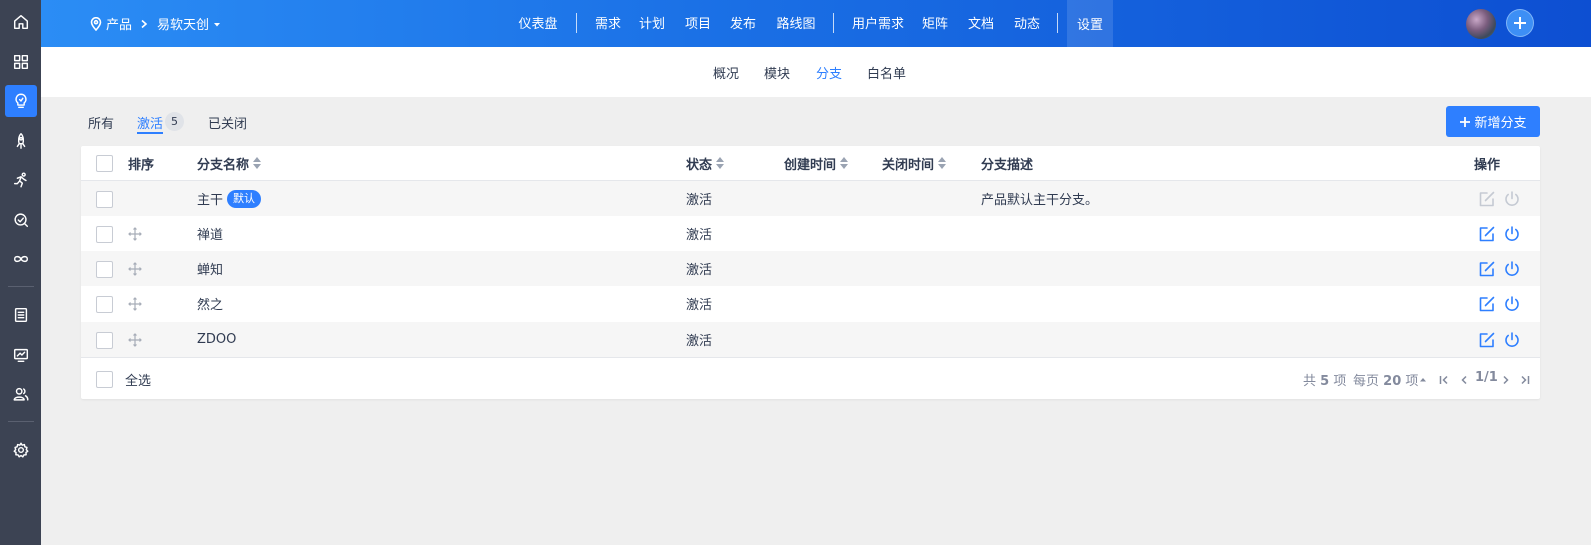 This screenshot has width=1591, height=545. I want to click on total-suffix: 项, so click(1340, 381).